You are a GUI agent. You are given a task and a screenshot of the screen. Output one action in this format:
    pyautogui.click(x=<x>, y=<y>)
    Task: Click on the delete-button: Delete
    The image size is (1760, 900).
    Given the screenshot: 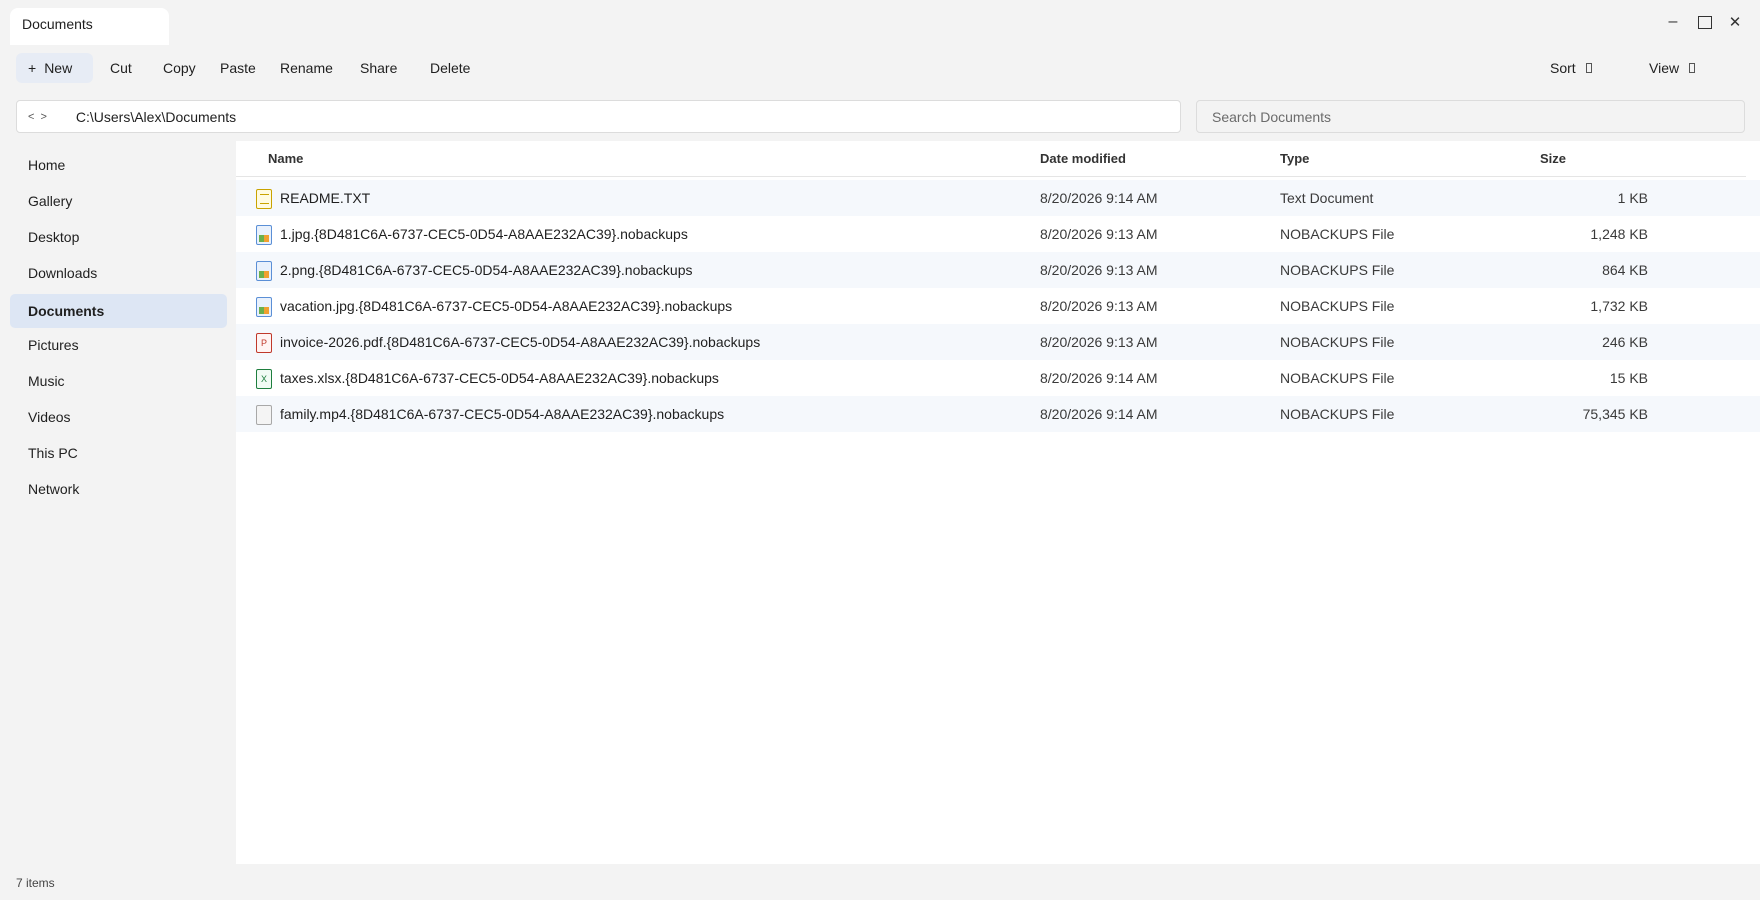 What is the action you would take?
    pyautogui.click(x=450, y=68)
    